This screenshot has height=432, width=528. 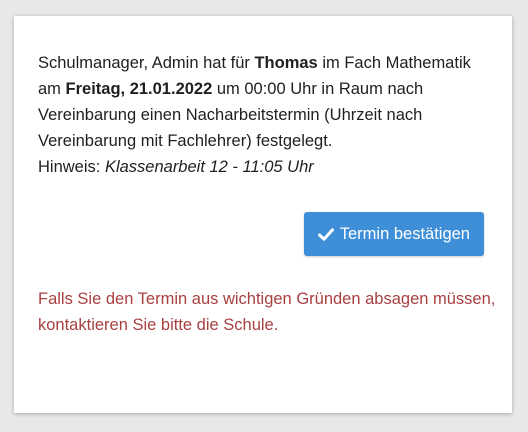 What do you see at coordinates (404, 233) in the screenshot?
I see `confirm-button-label: Termin bestätigen` at bounding box center [404, 233].